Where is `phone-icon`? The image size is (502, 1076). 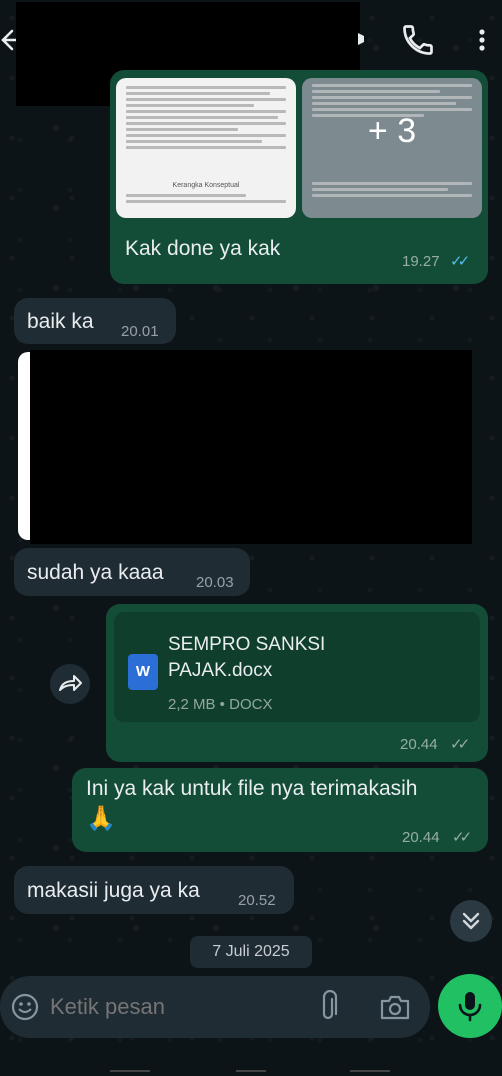
phone-icon is located at coordinates (418, 40).